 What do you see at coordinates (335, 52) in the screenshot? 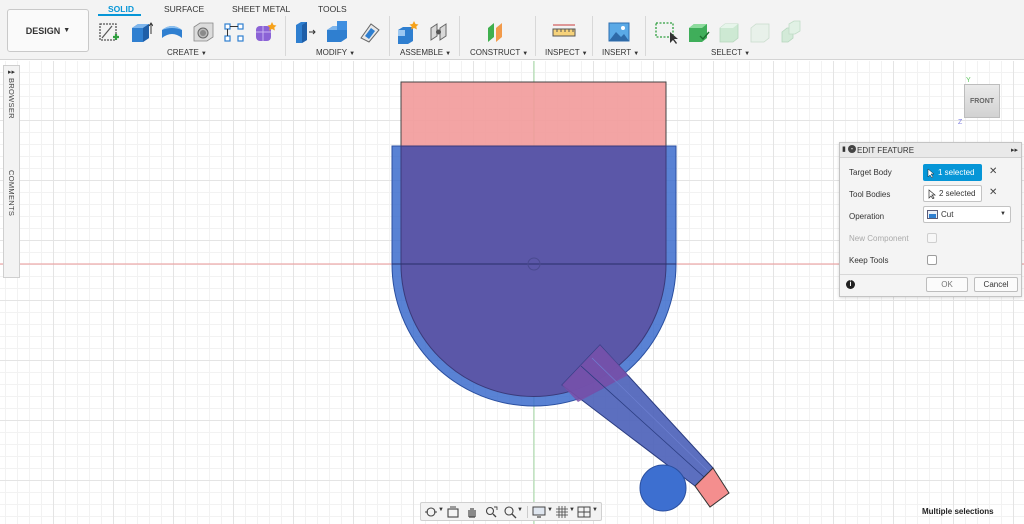
I see `modify-menu: MODIFY ▼` at bounding box center [335, 52].